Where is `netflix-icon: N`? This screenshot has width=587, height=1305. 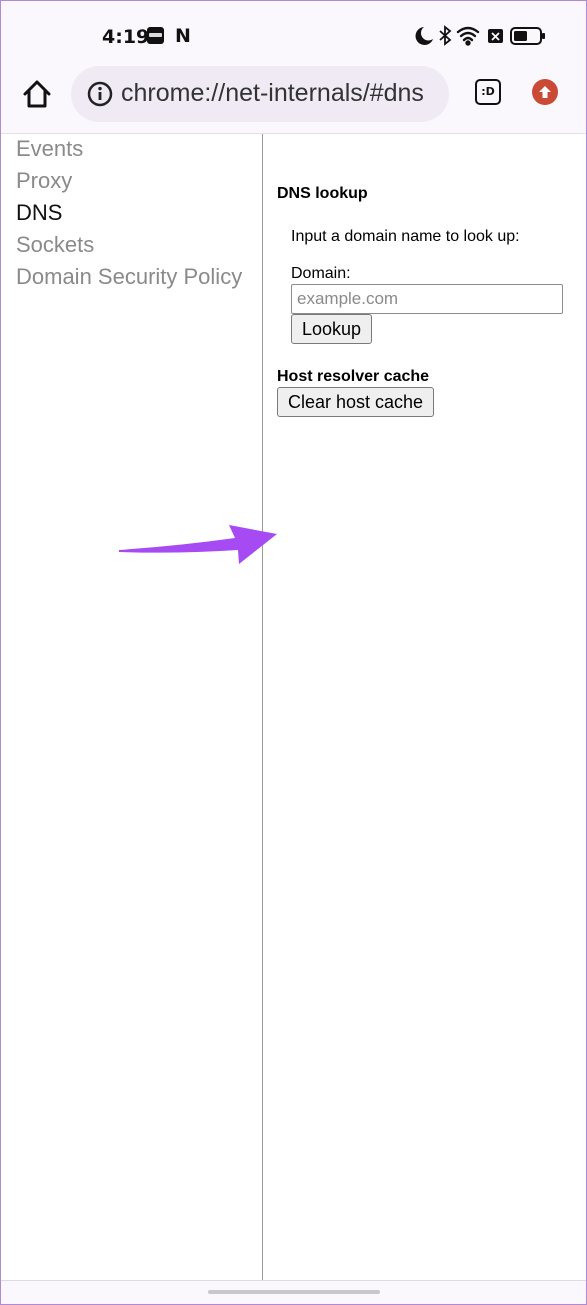 netflix-icon: N is located at coordinates (183, 36).